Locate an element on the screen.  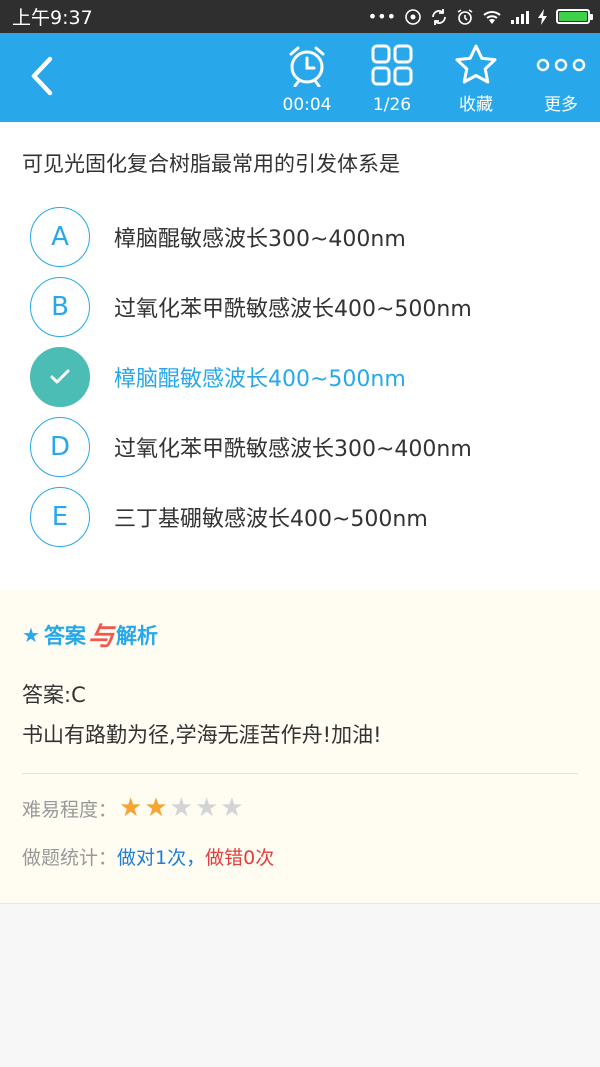
hotspot-icon is located at coordinates (413, 16).